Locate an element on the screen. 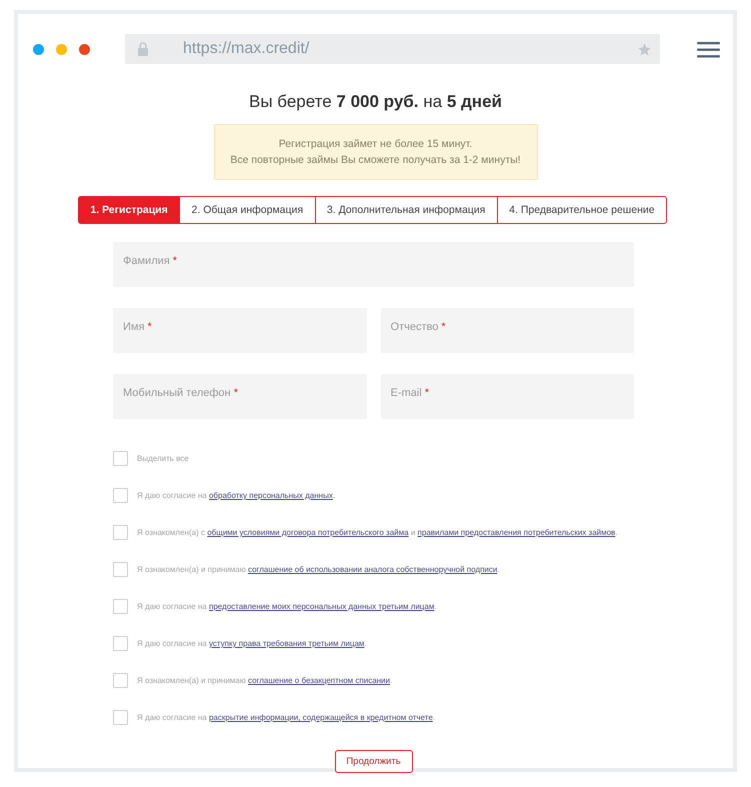 The height and width of the screenshot is (787, 751). consent-text: Я даю согласие на обработку персональных данных. is located at coordinates (236, 495).